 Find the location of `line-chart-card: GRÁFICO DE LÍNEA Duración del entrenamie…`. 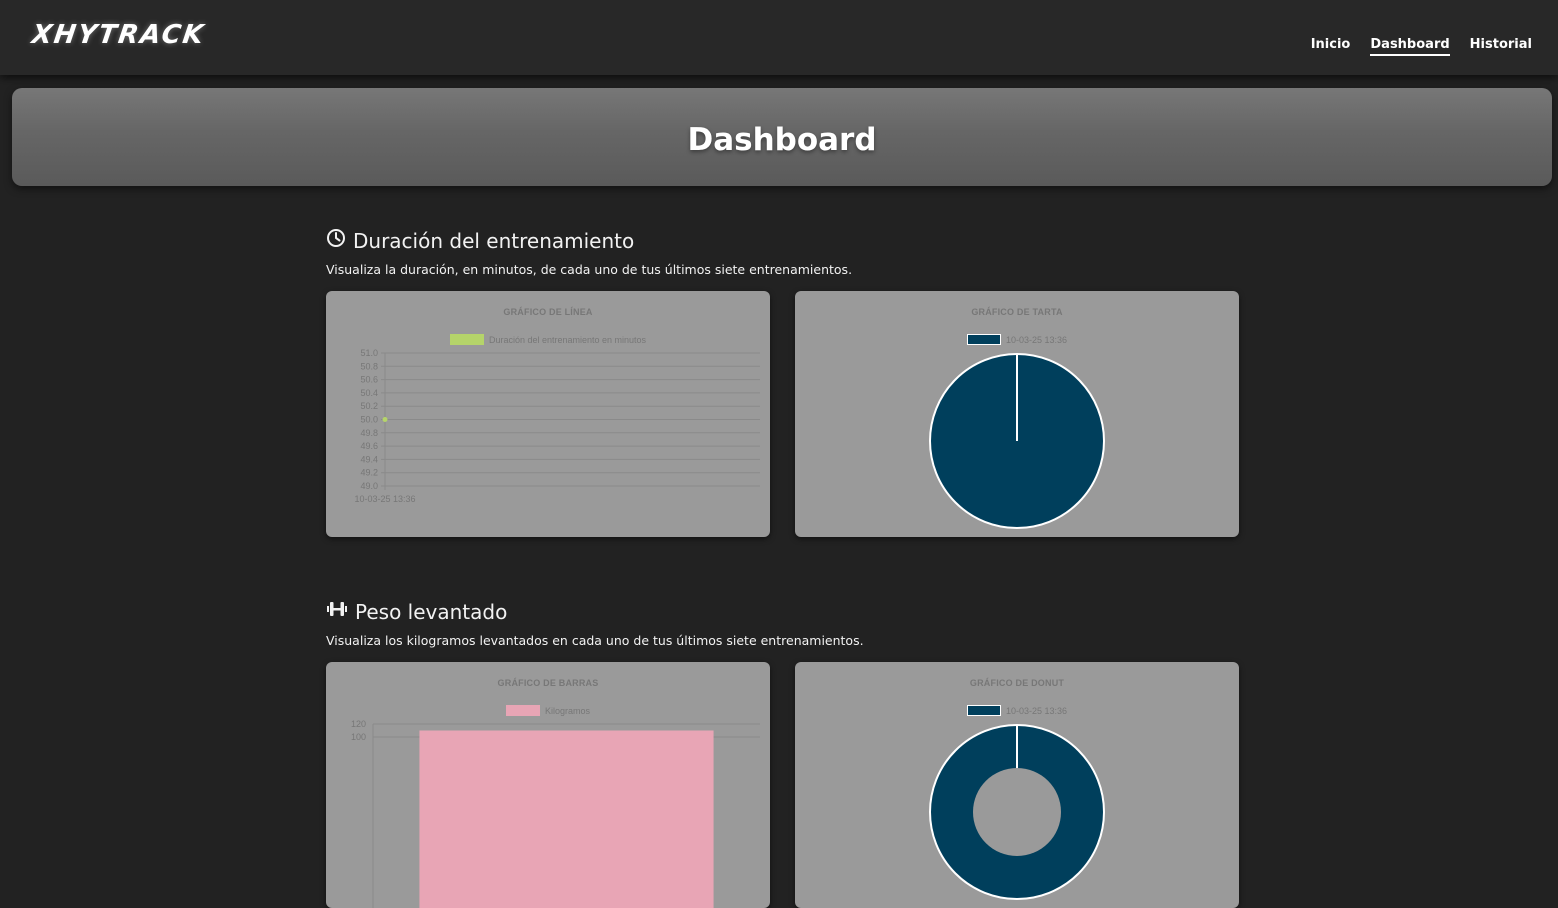

line-chart-card: GRÁFICO DE LÍNEA Duración del entrenamie… is located at coordinates (548, 414).